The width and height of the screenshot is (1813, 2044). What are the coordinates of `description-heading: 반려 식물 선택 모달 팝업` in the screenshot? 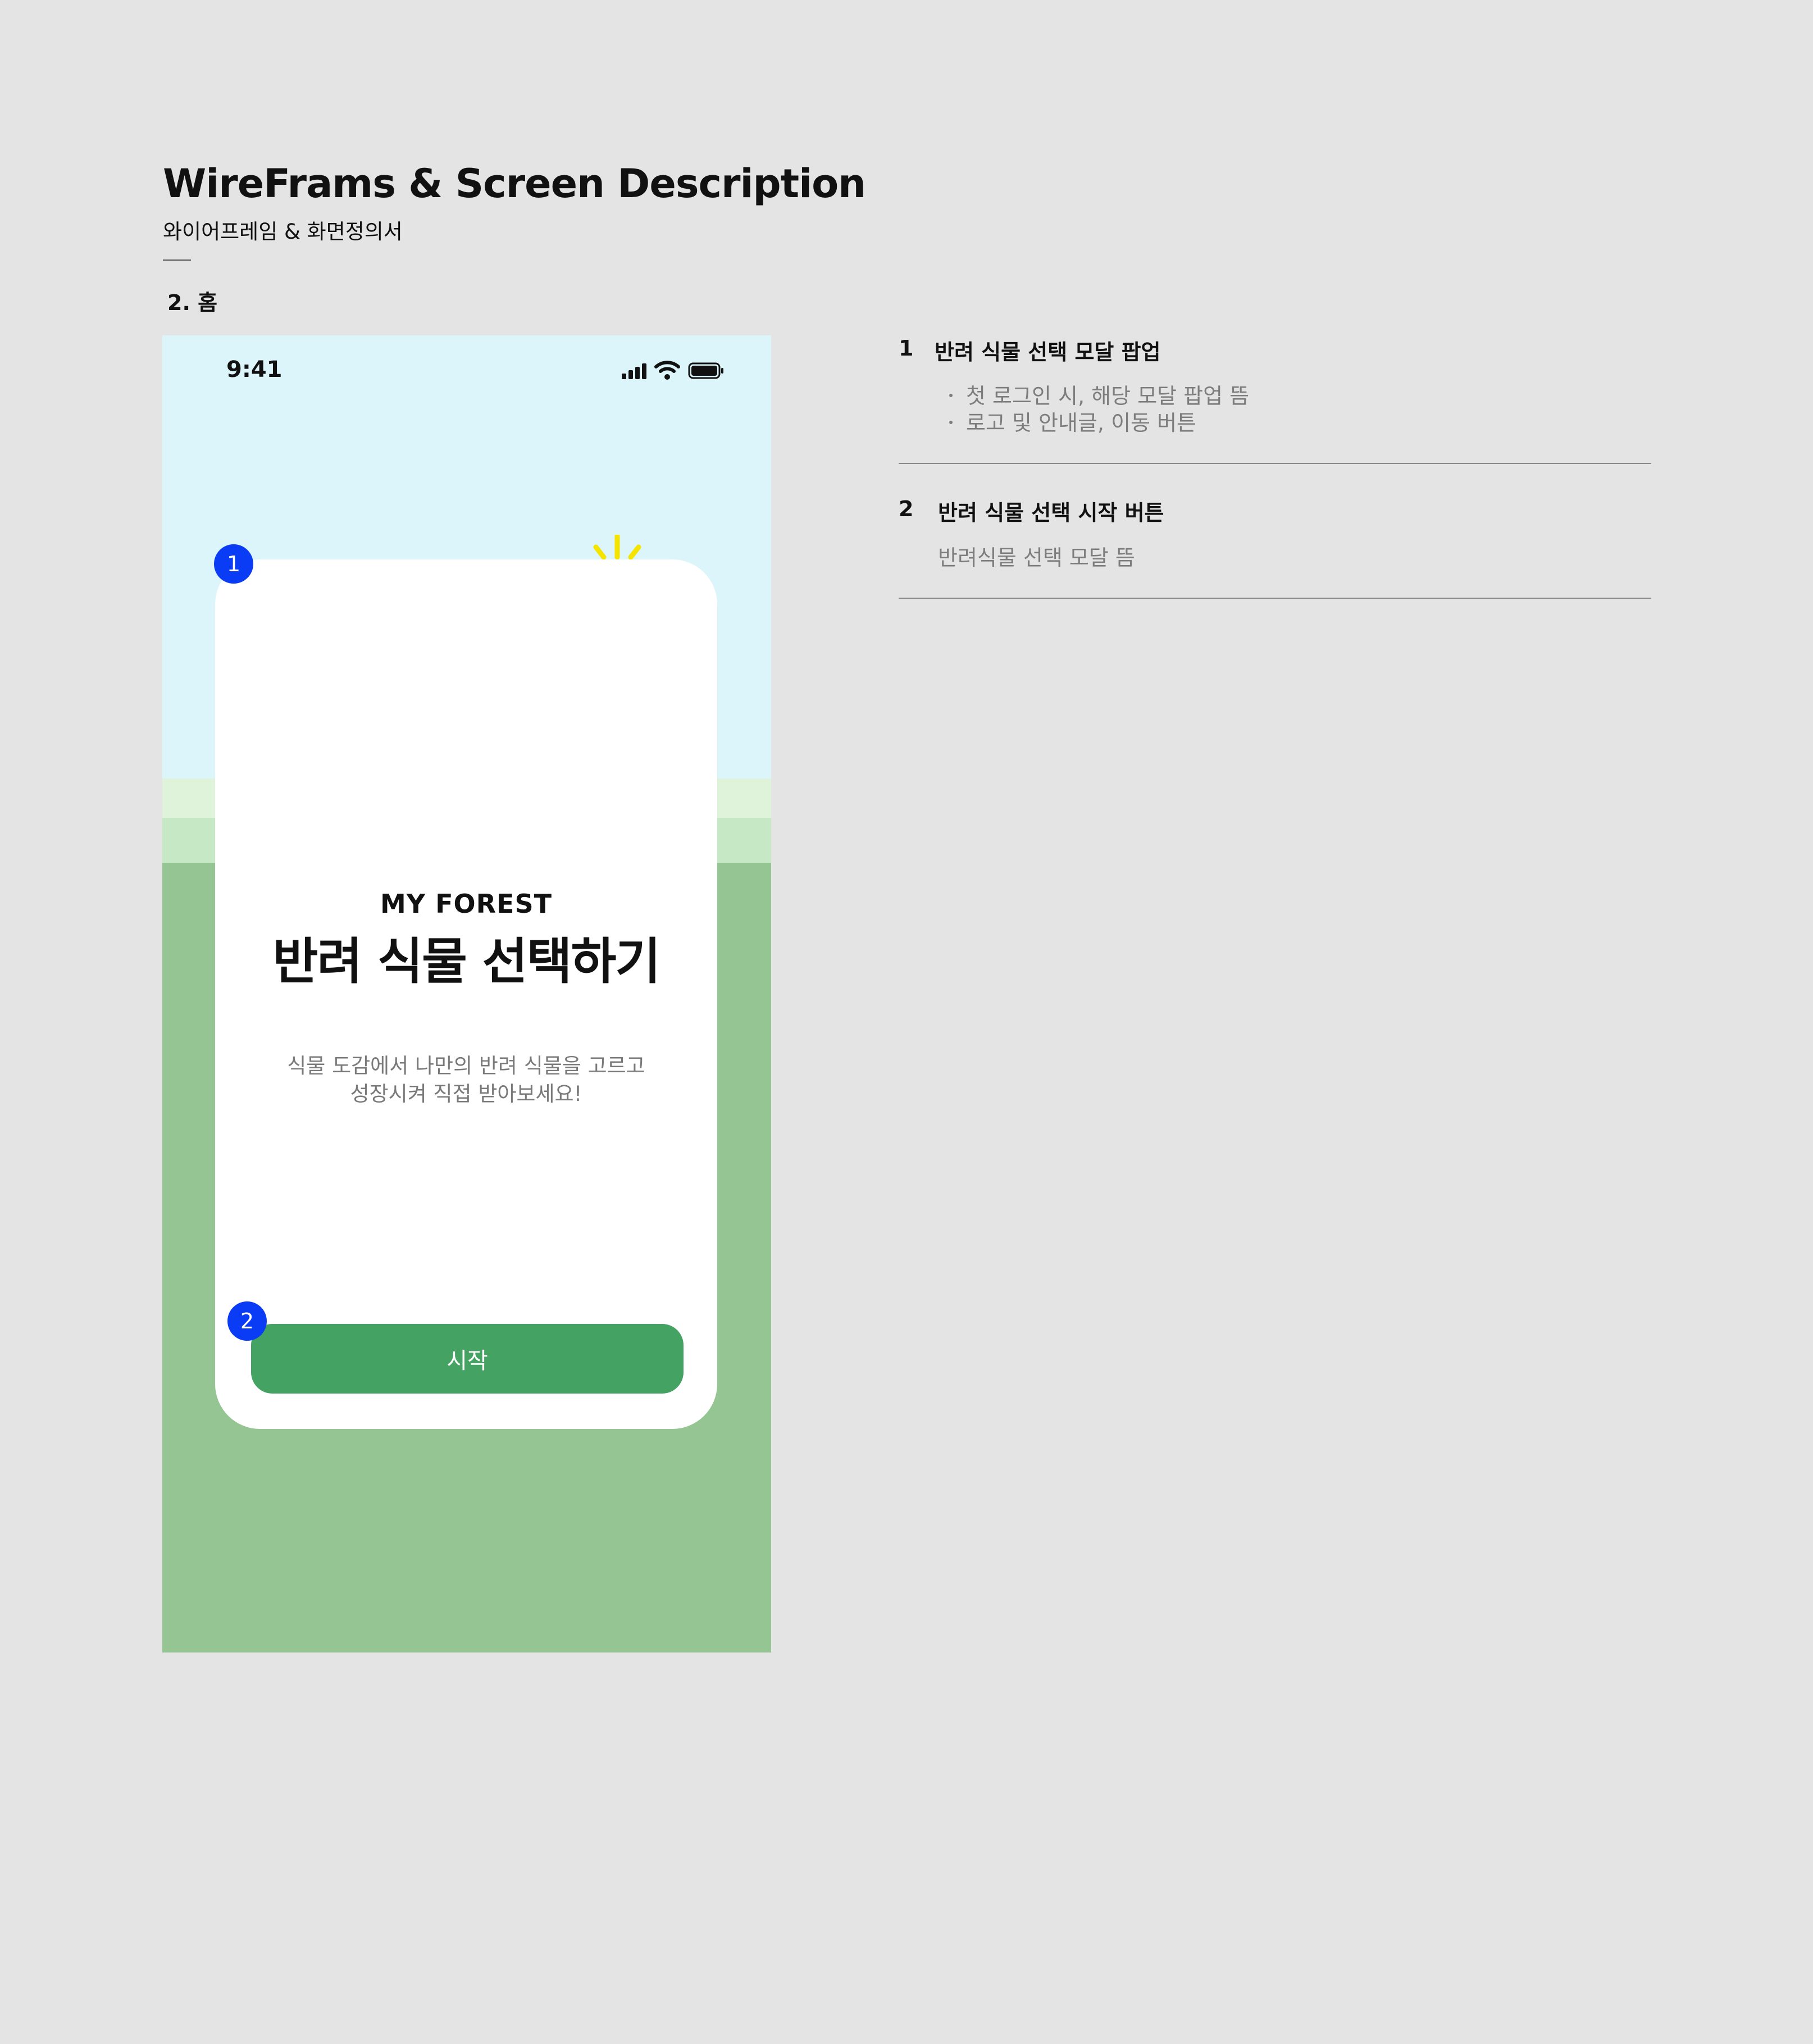 It's located at (1048, 353).